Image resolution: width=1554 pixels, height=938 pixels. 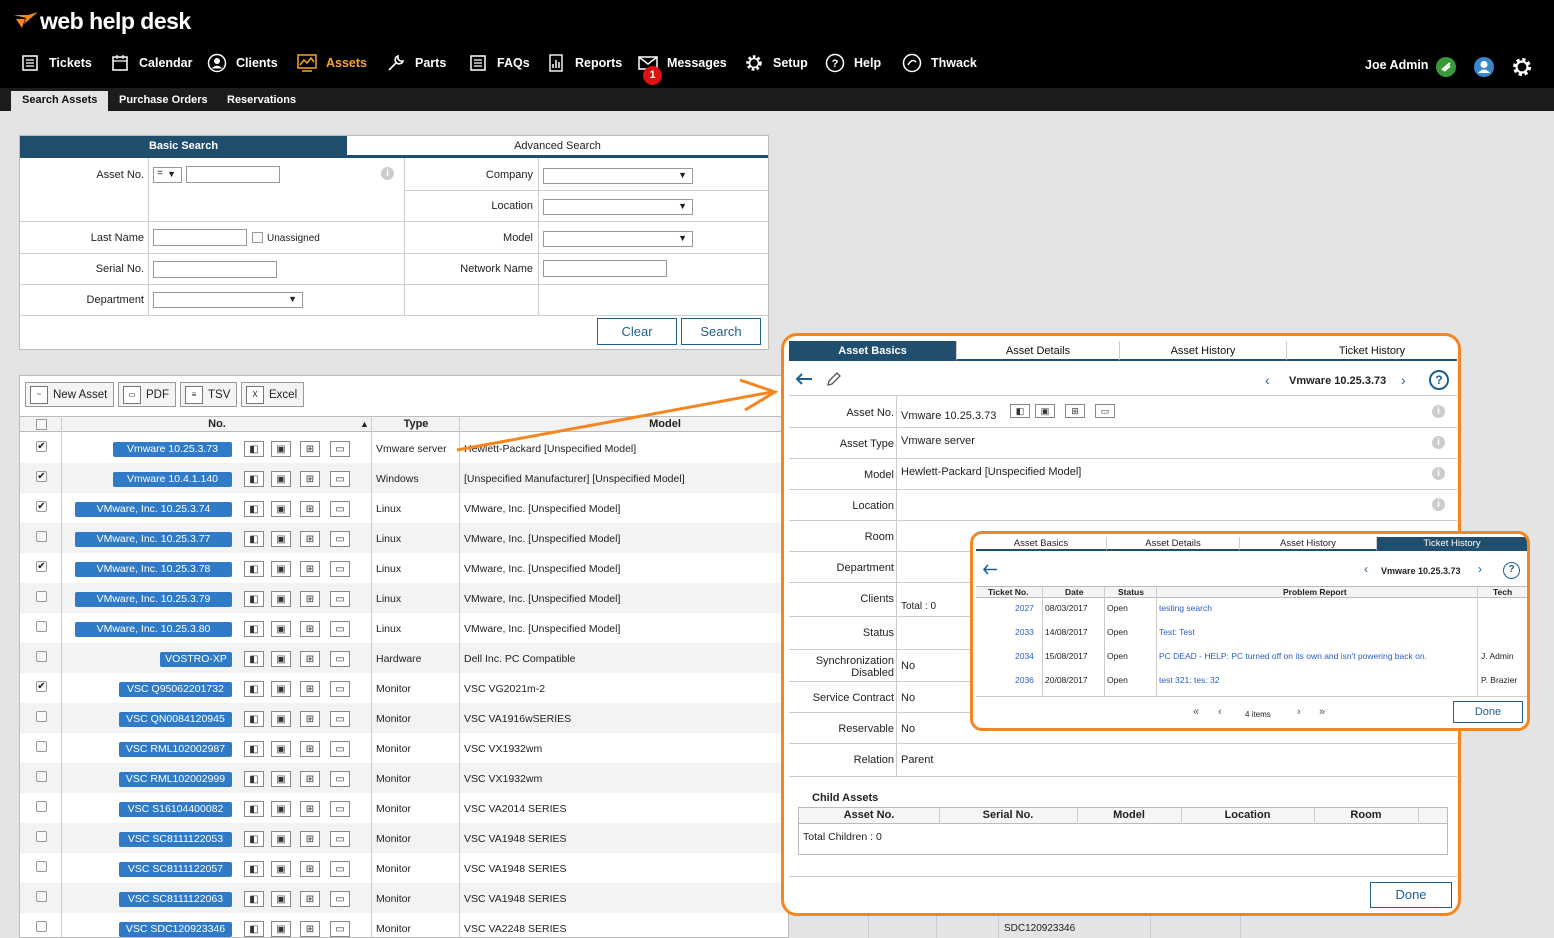 I want to click on subtab-reservations: Reservations, so click(x=261, y=101).